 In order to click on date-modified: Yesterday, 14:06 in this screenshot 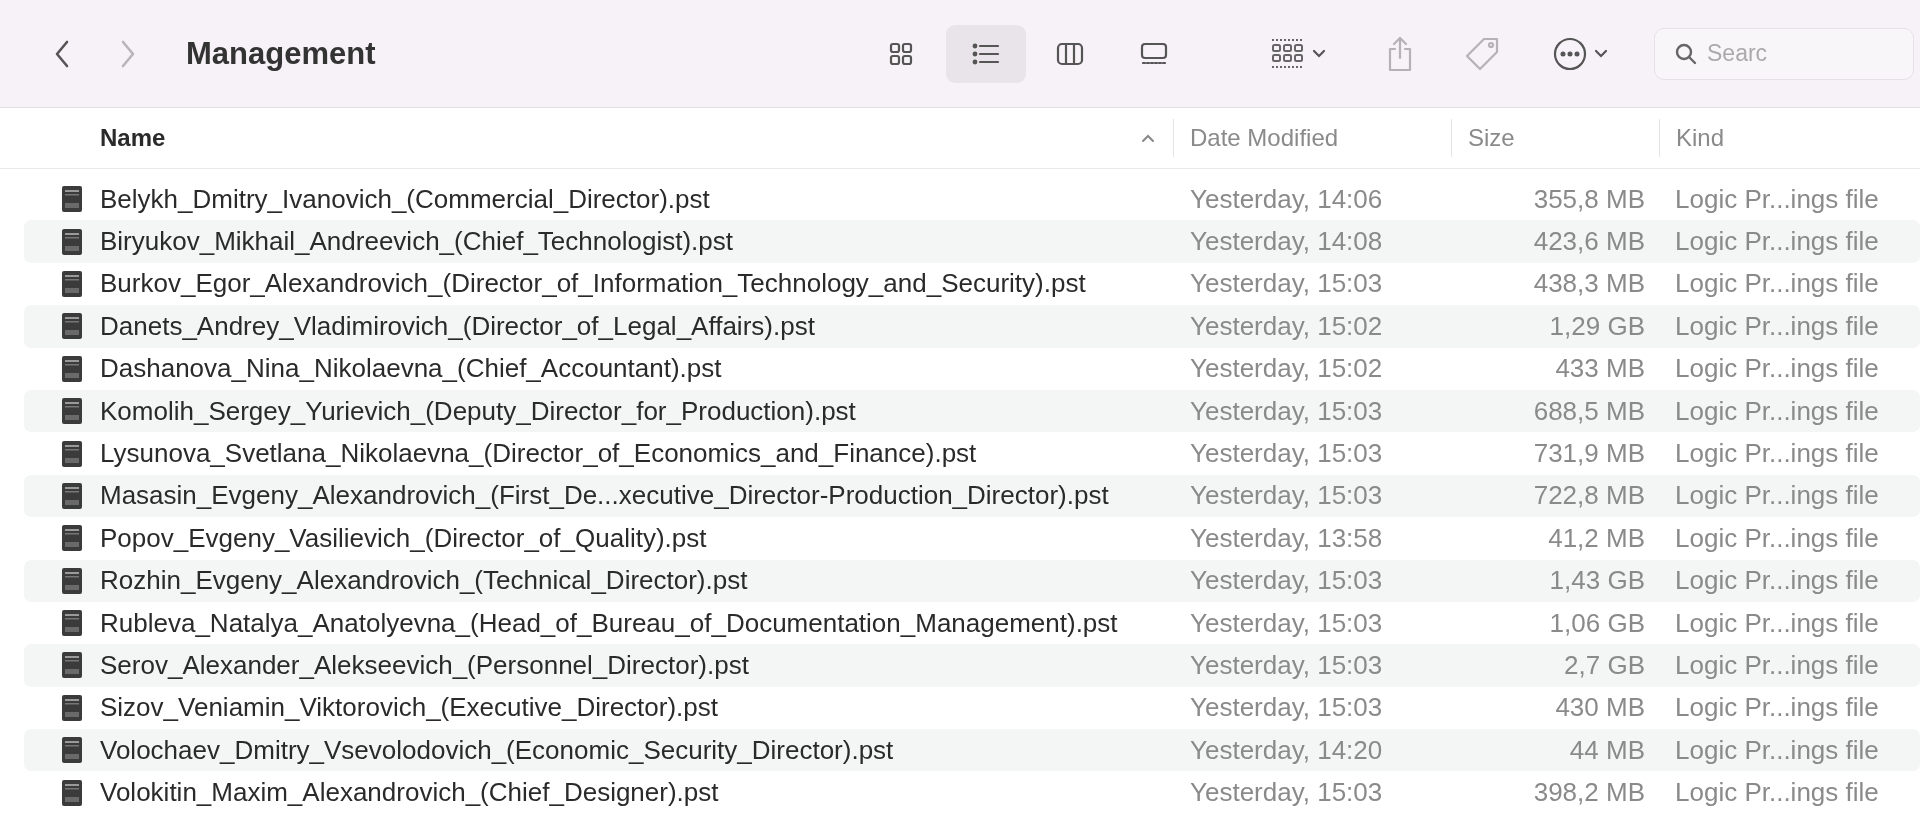, I will do `click(1286, 199)`.